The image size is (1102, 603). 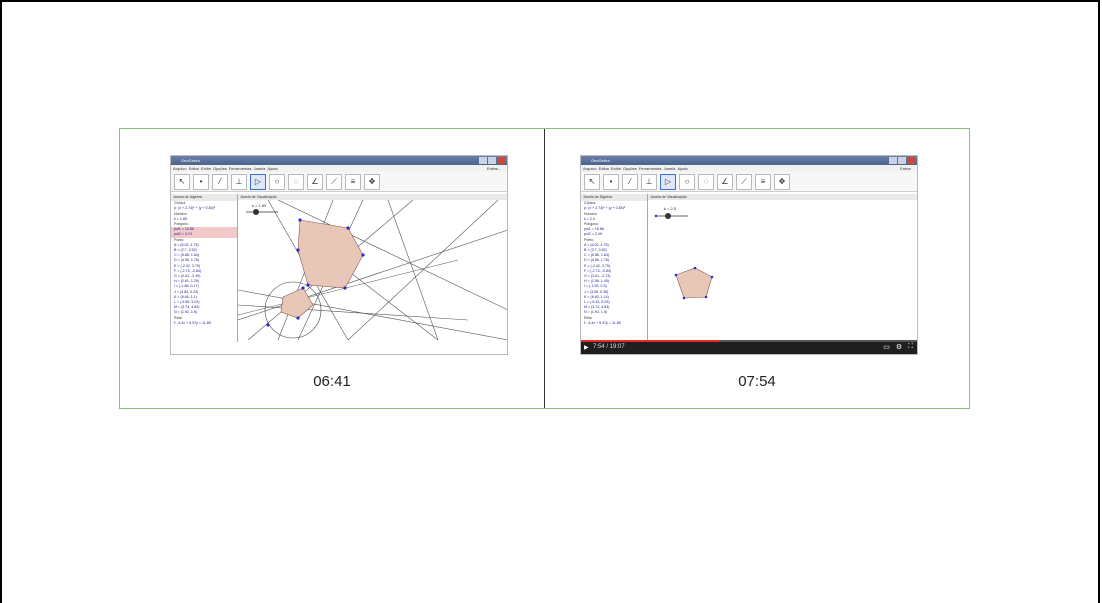 I want to click on timestamp-label: 07:54, so click(x=757, y=381).